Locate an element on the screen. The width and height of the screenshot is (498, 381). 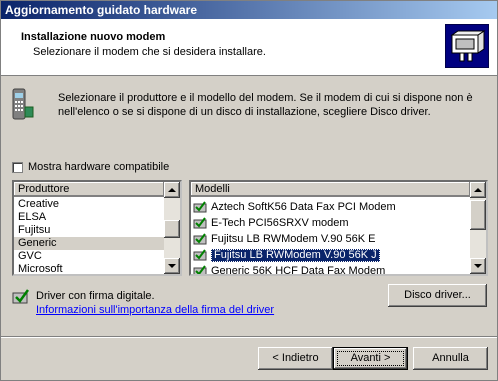
cancel-button: Annulla is located at coordinates (450, 358).